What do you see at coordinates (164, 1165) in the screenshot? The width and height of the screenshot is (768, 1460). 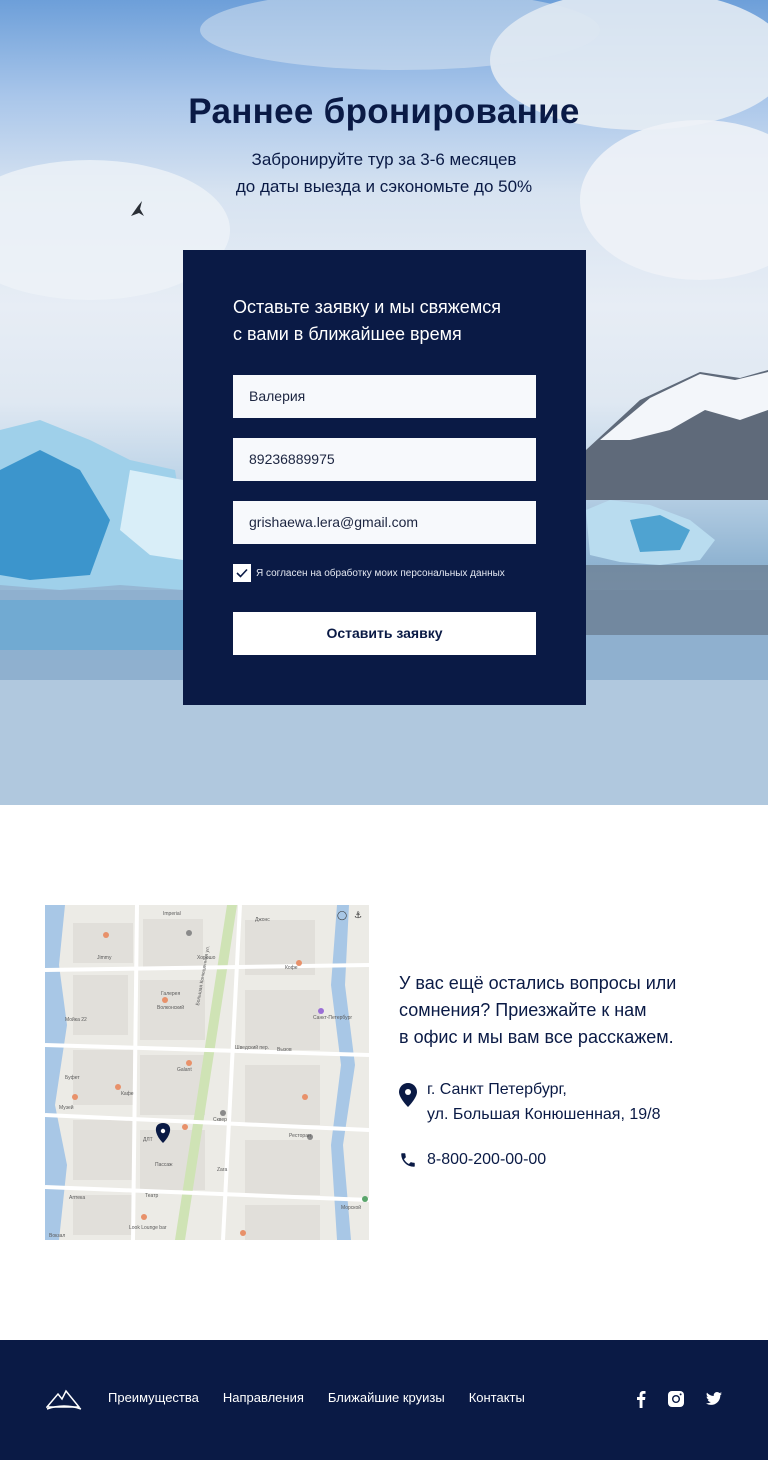 I see `map-label: Пассаж` at bounding box center [164, 1165].